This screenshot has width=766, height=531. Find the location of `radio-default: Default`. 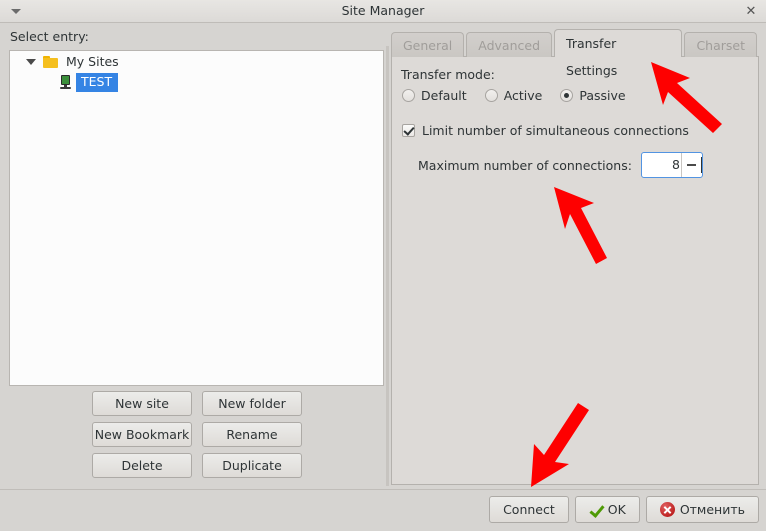

radio-default: Default is located at coordinates (434, 95).